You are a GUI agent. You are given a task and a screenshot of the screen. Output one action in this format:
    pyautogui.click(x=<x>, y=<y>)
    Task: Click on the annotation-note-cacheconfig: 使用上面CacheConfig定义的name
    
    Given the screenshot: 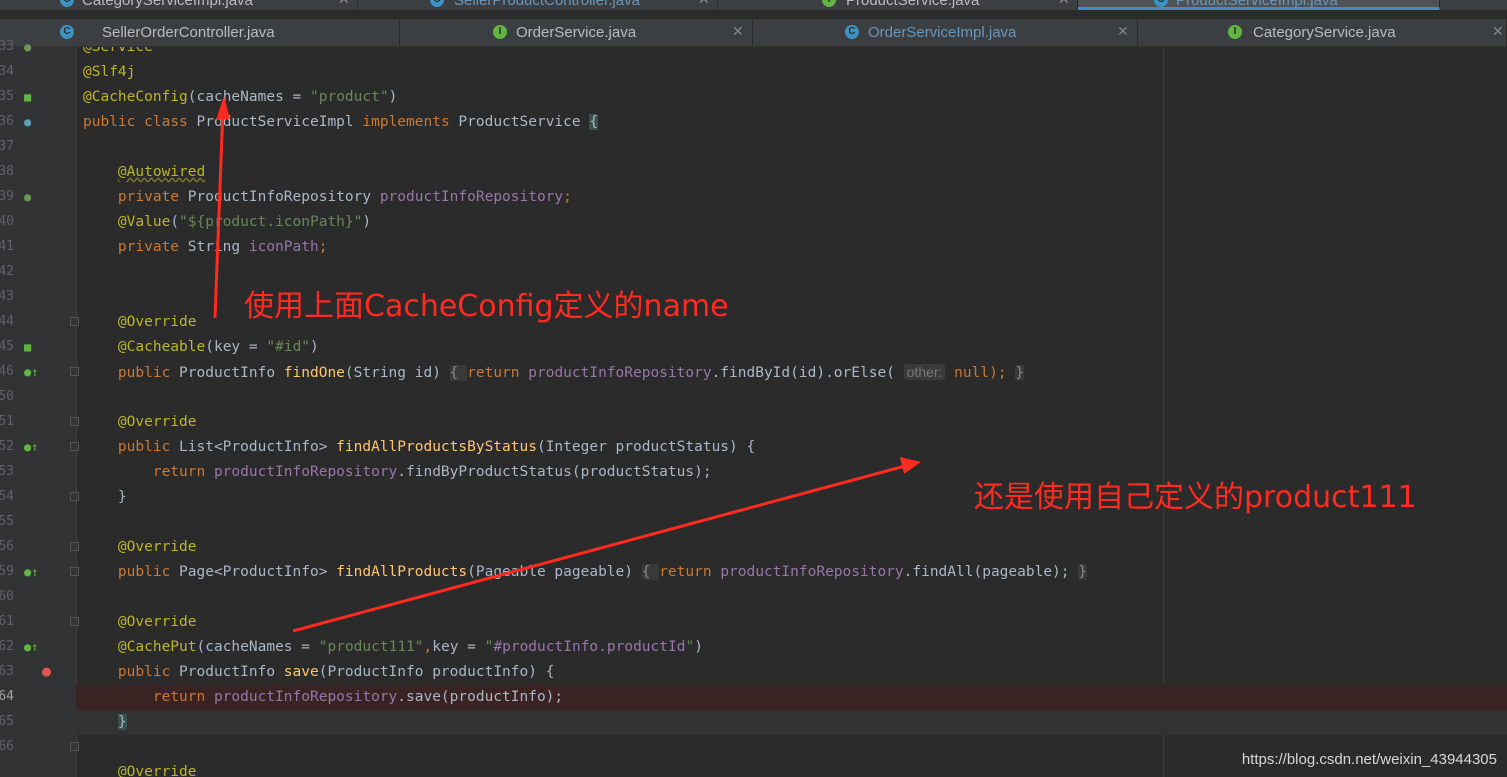 What is the action you would take?
    pyautogui.click(x=486, y=306)
    